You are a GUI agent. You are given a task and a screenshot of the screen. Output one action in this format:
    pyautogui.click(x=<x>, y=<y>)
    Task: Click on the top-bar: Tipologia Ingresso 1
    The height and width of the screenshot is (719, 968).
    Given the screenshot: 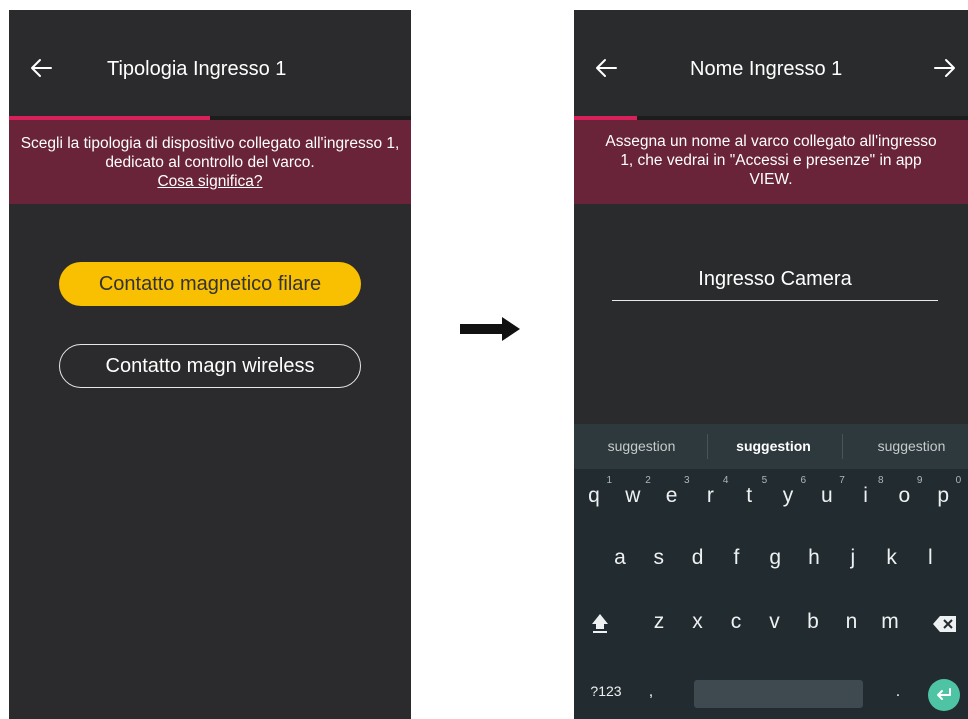 What is the action you would take?
    pyautogui.click(x=210, y=64)
    